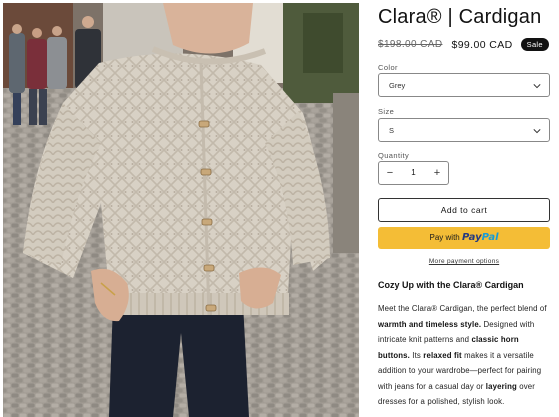 The width and height of the screenshot is (559, 417). What do you see at coordinates (460, 17) in the screenshot?
I see `product-title: Clara® | Cardigan` at bounding box center [460, 17].